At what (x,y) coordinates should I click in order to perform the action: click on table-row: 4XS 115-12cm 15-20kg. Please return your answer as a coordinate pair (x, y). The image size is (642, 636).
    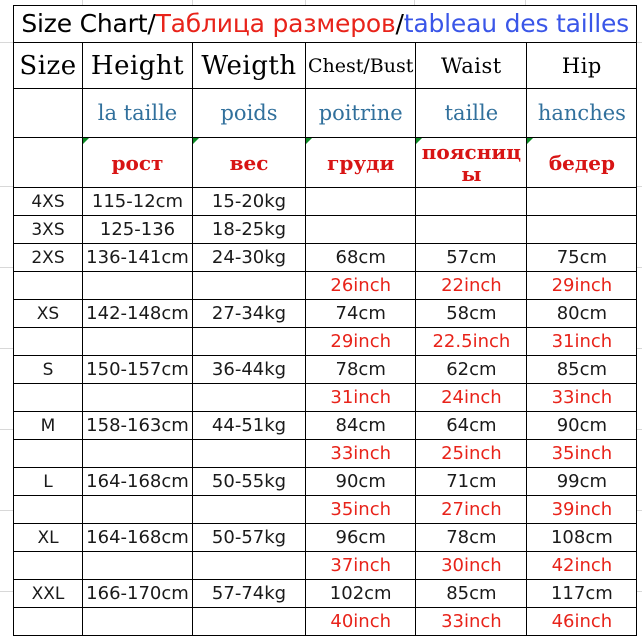
    Looking at the image, I should click on (325, 201).